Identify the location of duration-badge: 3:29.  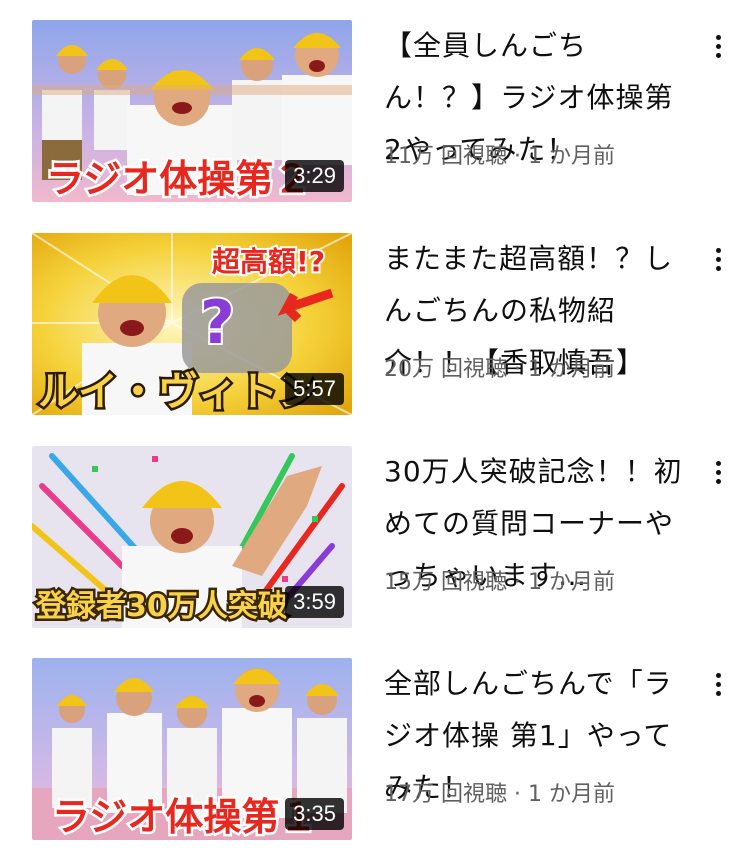
(314, 176).